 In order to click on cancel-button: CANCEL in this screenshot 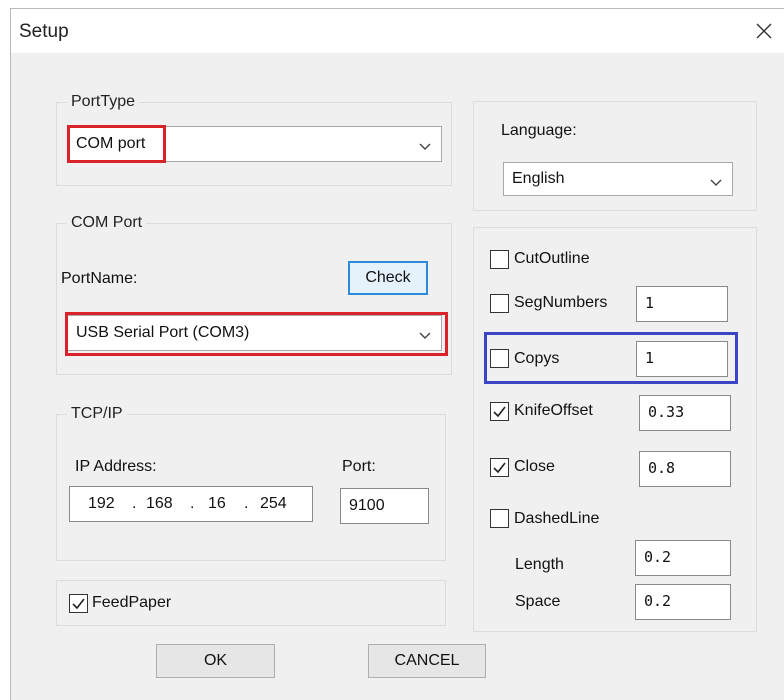, I will do `click(427, 661)`.